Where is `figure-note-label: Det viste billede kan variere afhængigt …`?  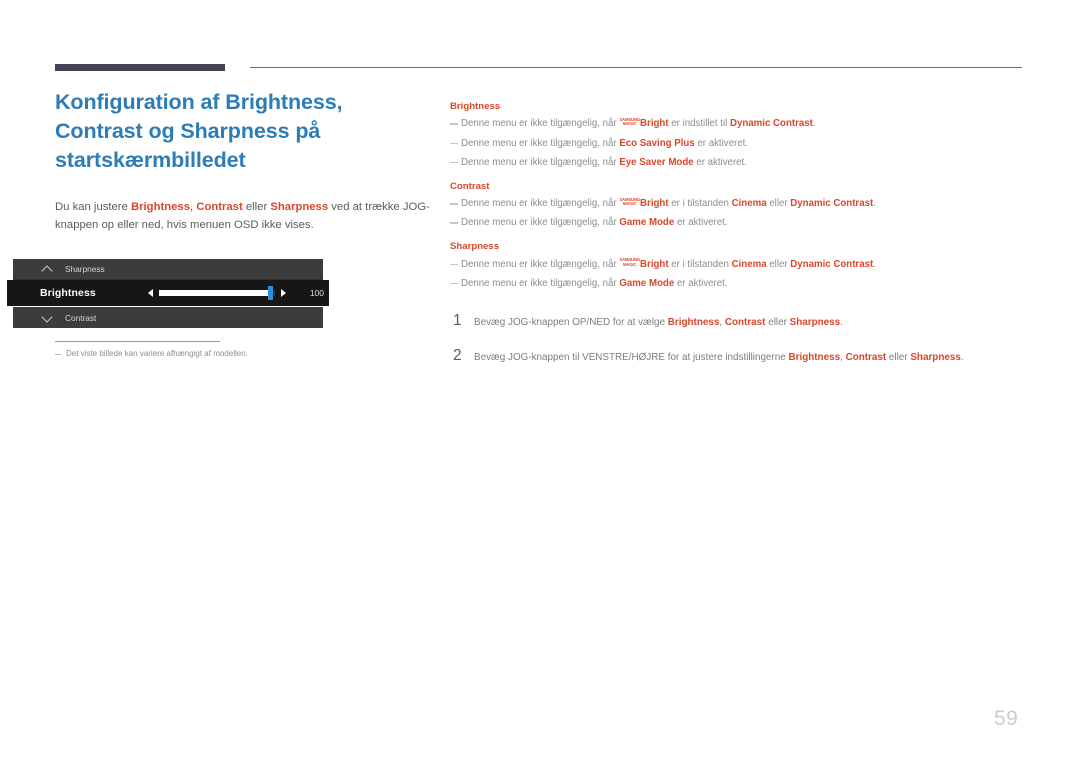 figure-note-label: Det viste billede kan variere afhængigt … is located at coordinates (157, 353).